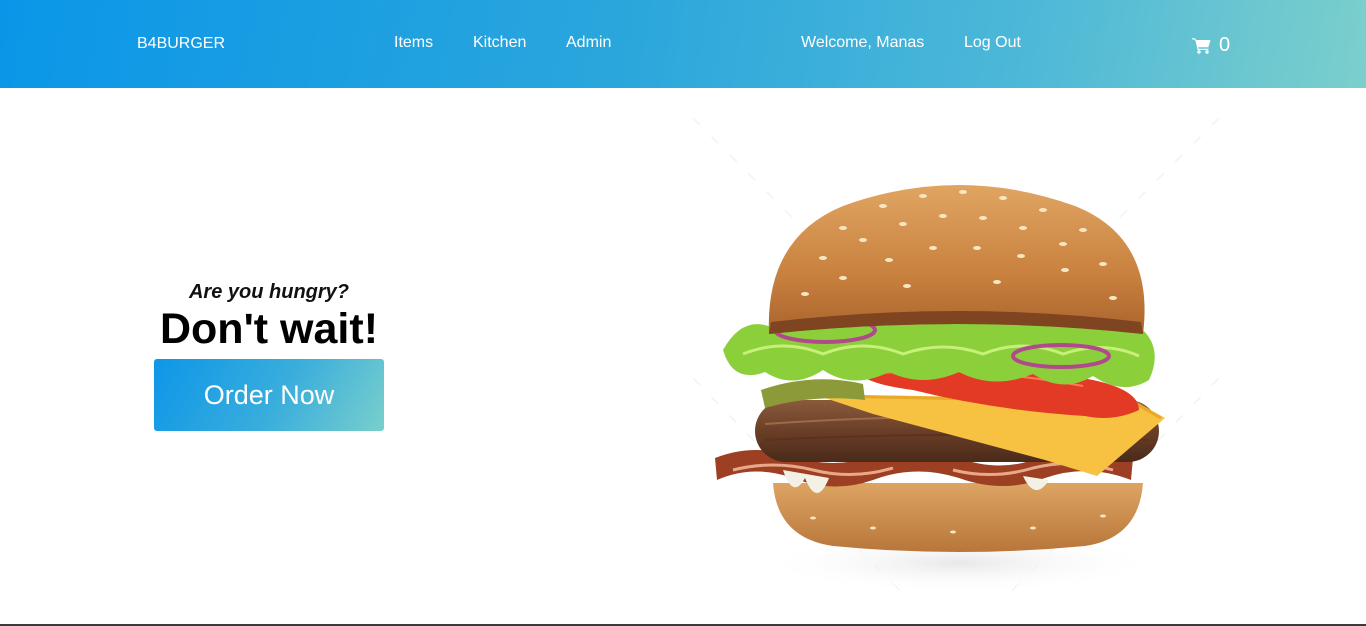  Describe the element at coordinates (269, 395) in the screenshot. I see `order-now-button: Order Now` at that location.